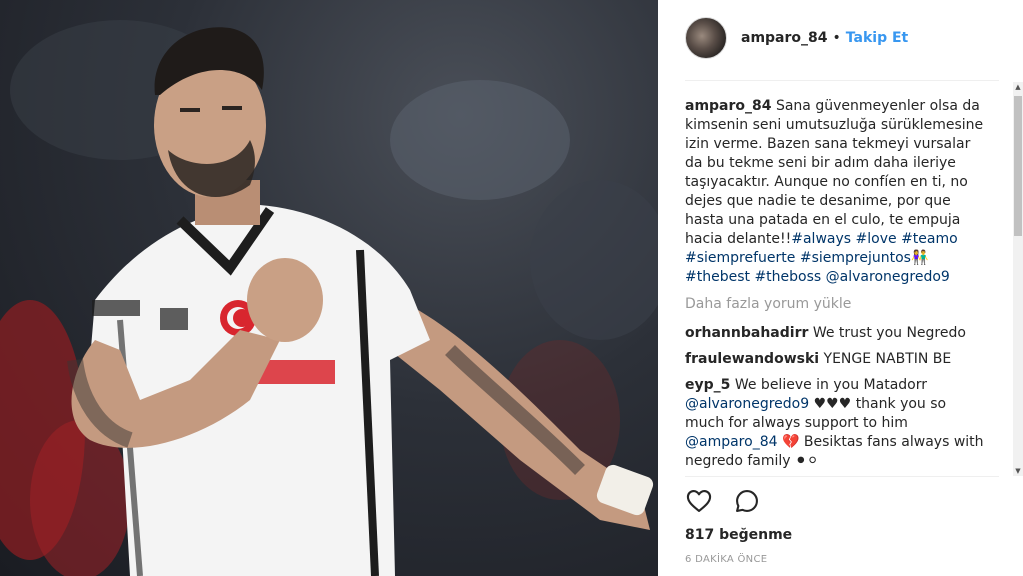  I want to click on comment-username: eyp_5, so click(707, 385).